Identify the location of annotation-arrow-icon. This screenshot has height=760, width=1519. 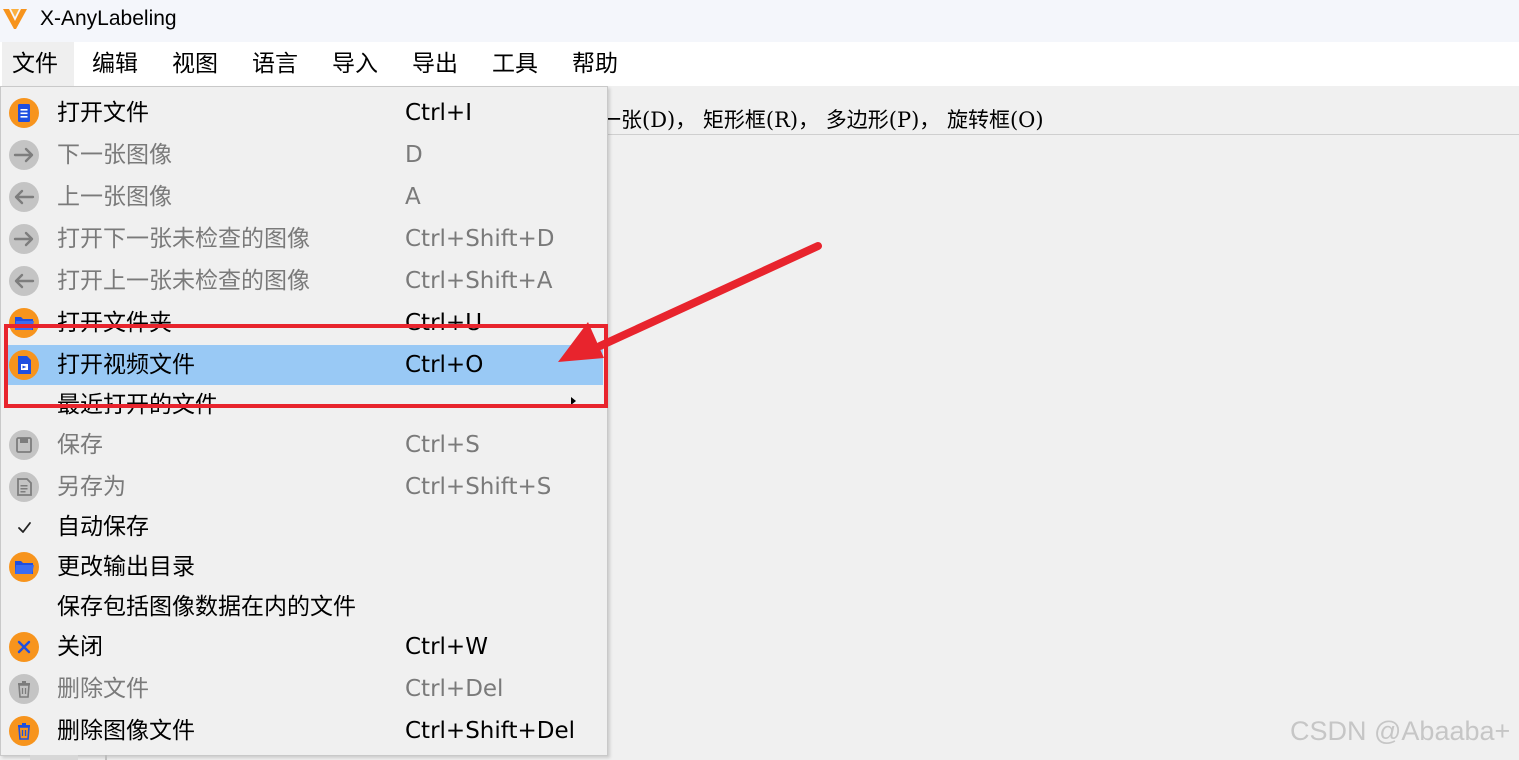
(690, 302).